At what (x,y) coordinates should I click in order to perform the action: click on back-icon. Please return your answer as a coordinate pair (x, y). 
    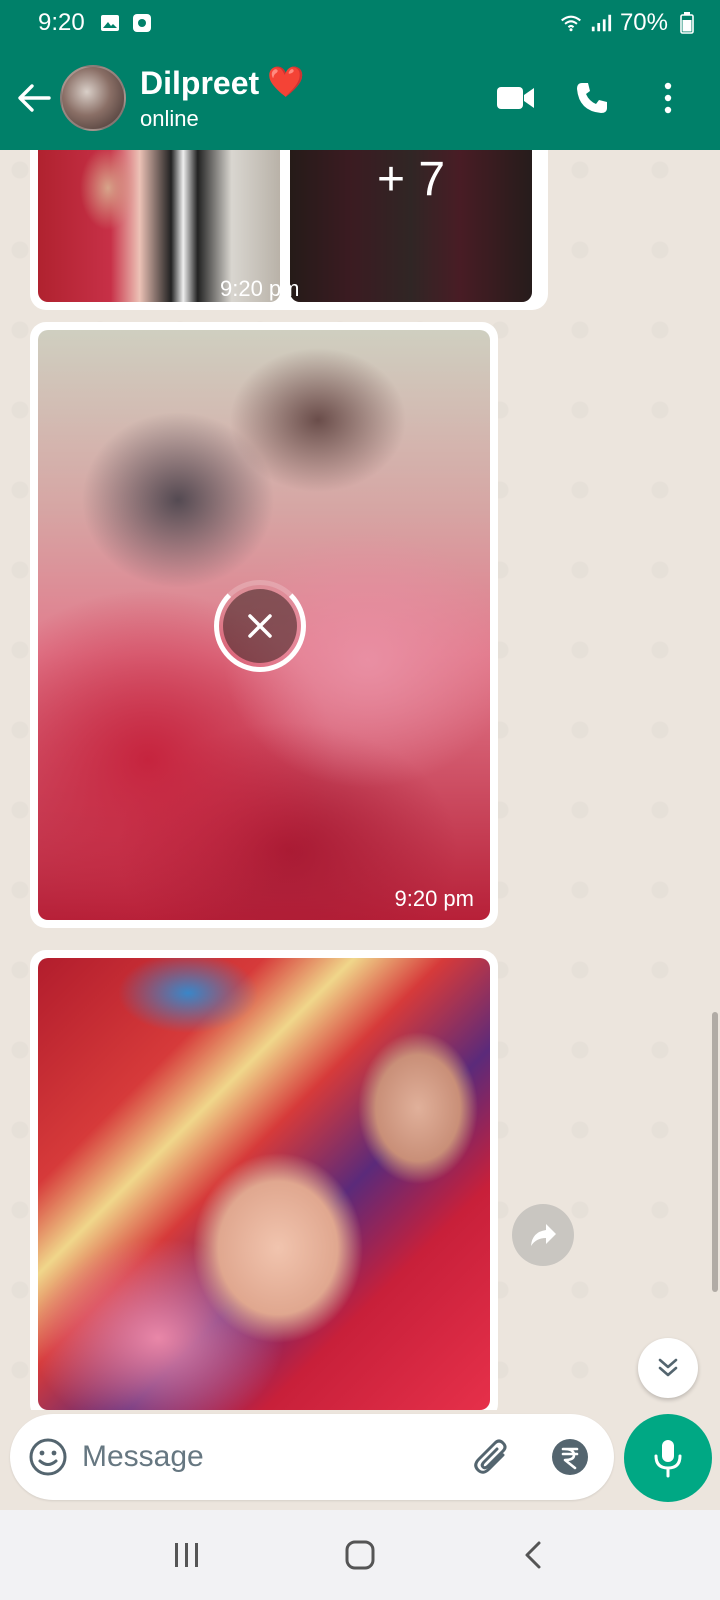
    Looking at the image, I should click on (533, 1555).